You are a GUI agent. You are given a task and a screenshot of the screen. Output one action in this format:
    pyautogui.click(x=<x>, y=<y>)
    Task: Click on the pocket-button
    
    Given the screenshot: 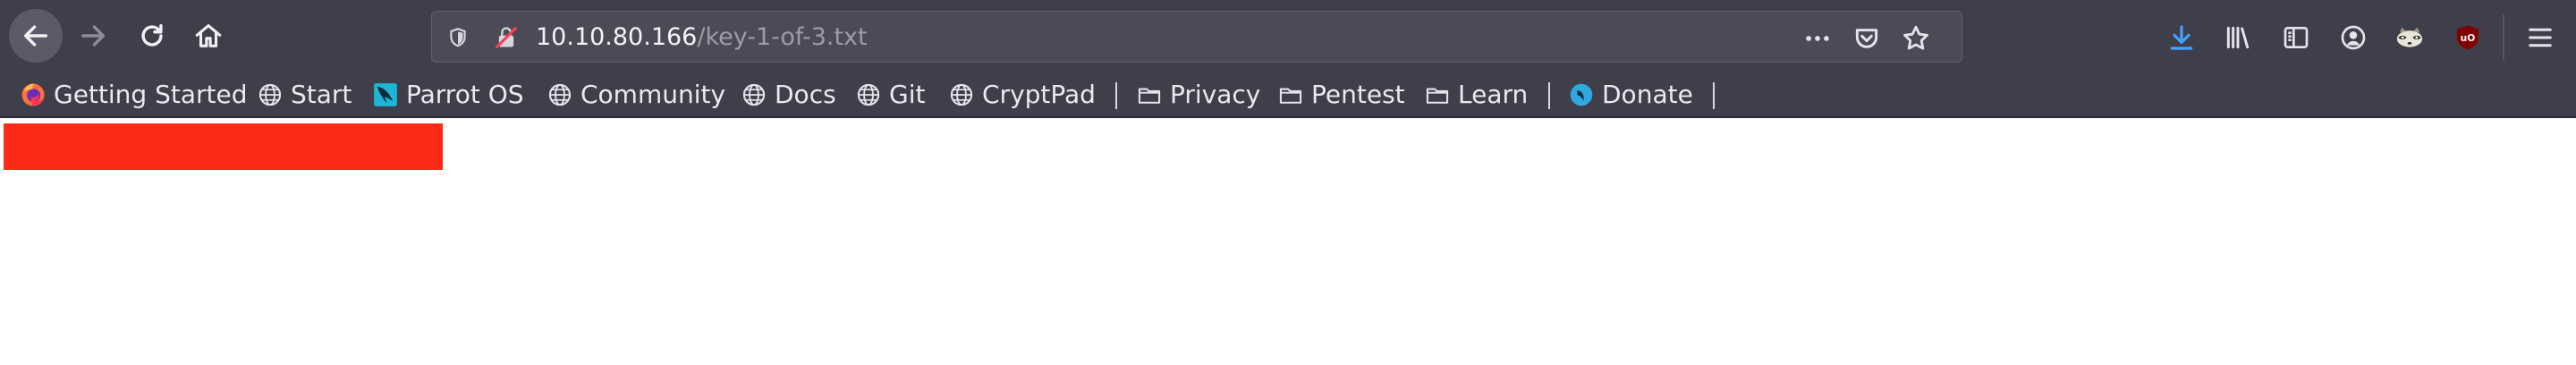 What is the action you would take?
    pyautogui.click(x=1867, y=38)
    